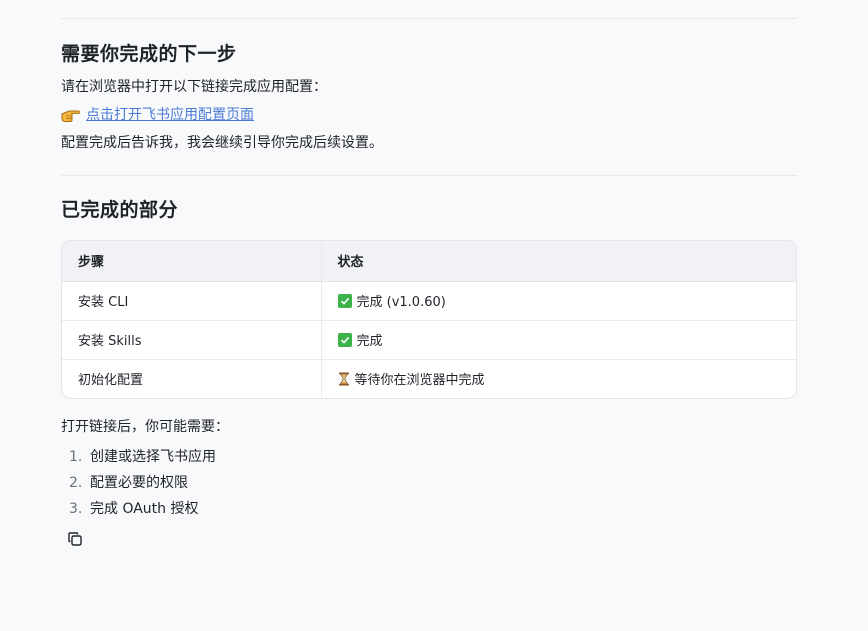  What do you see at coordinates (558, 261) in the screenshot?
I see `column-header-status: 状态` at bounding box center [558, 261].